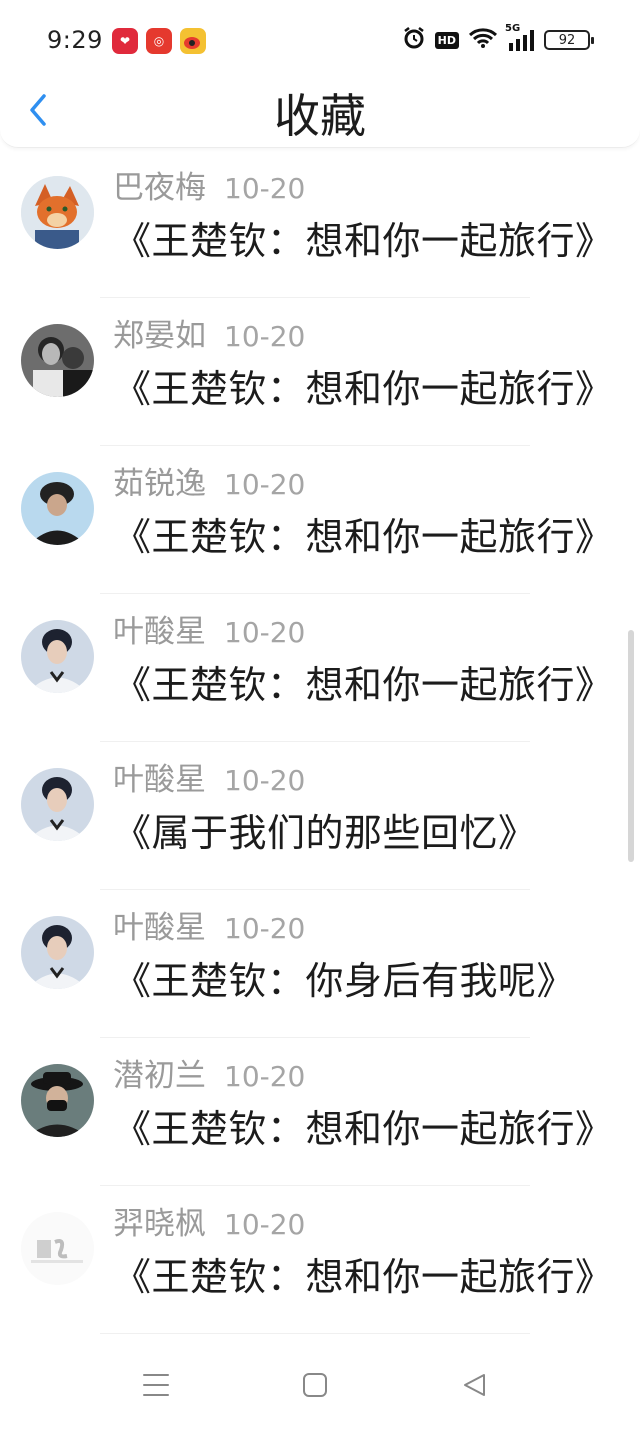 The width and height of the screenshot is (640, 1429). I want to click on hd-badge: HD, so click(446, 40).